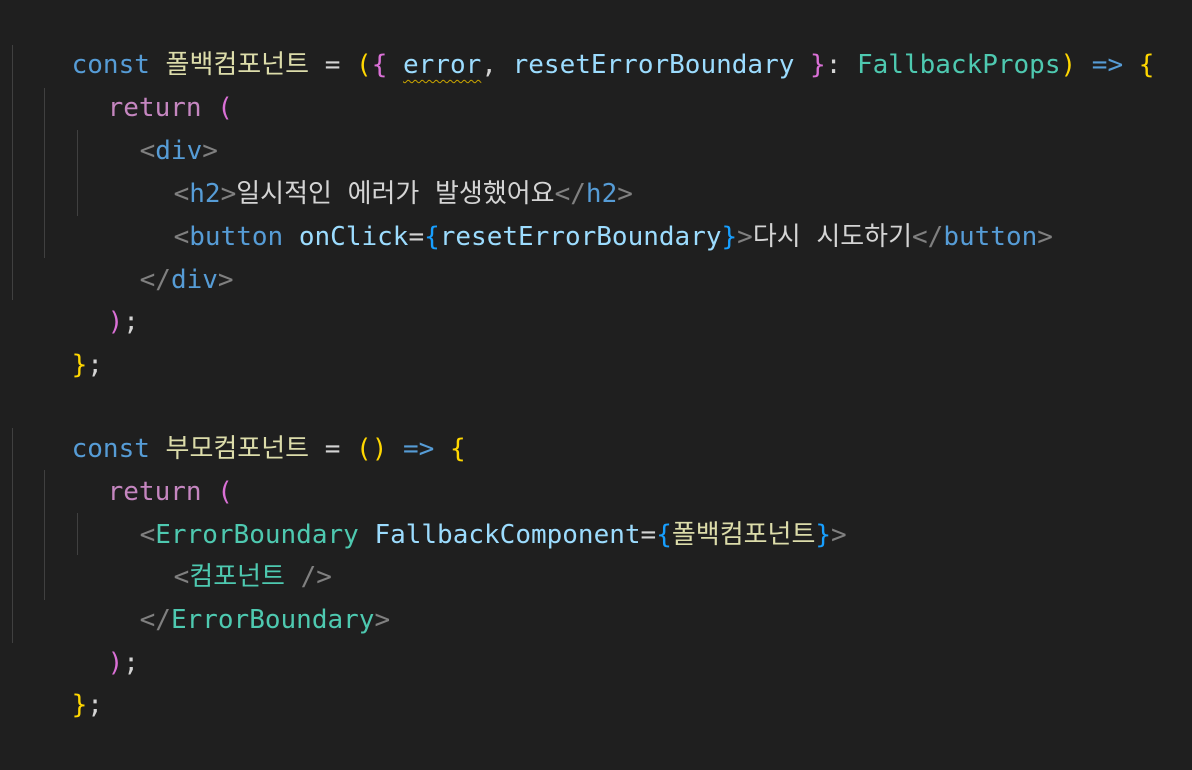 The image size is (1192, 770). I want to click on attribute-value: resetErrorBoundary, so click(580, 237).